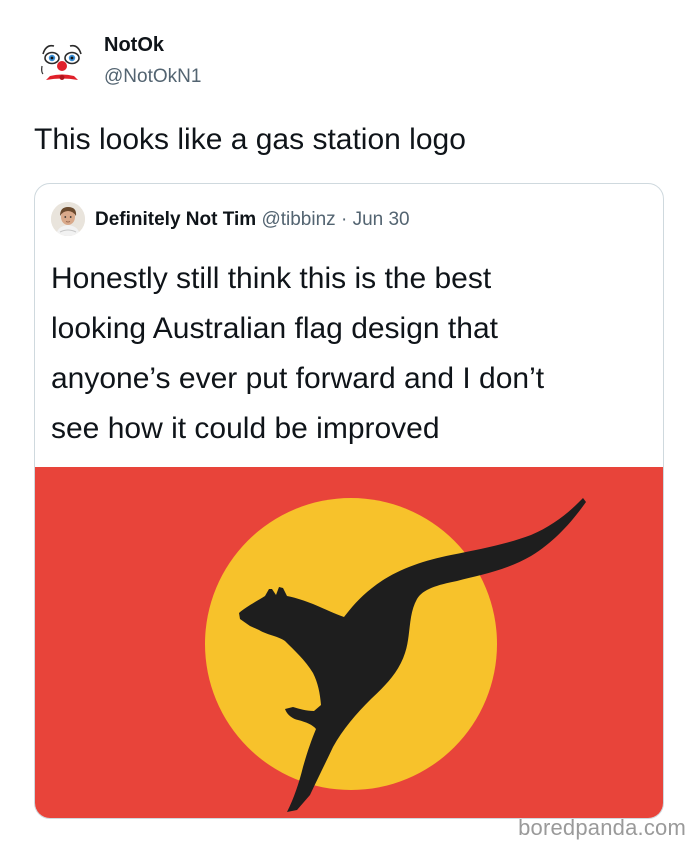 The image size is (700, 850). What do you see at coordinates (298, 378) in the screenshot?
I see `quoted-text-line: anyone’s ever put forward and I don’t` at bounding box center [298, 378].